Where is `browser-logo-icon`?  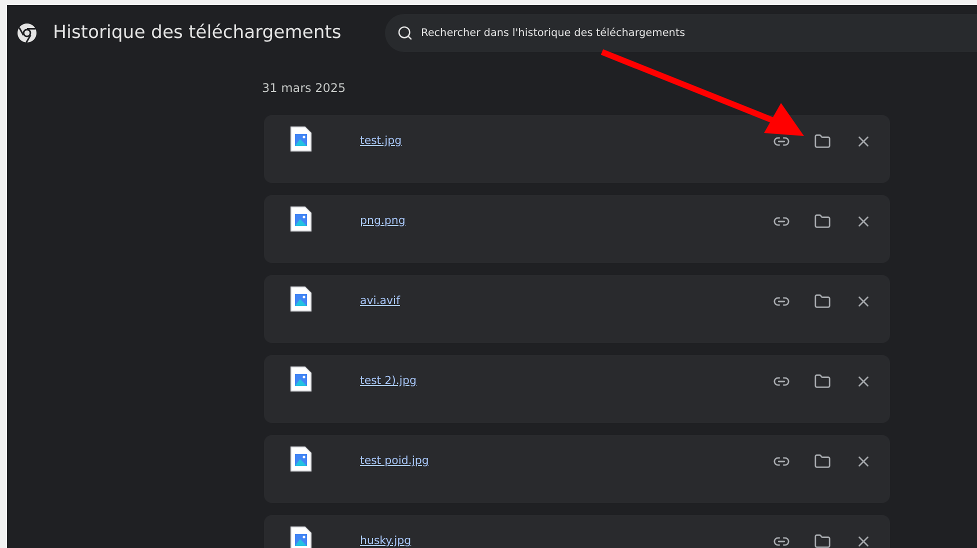
browser-logo-icon is located at coordinates (27, 32).